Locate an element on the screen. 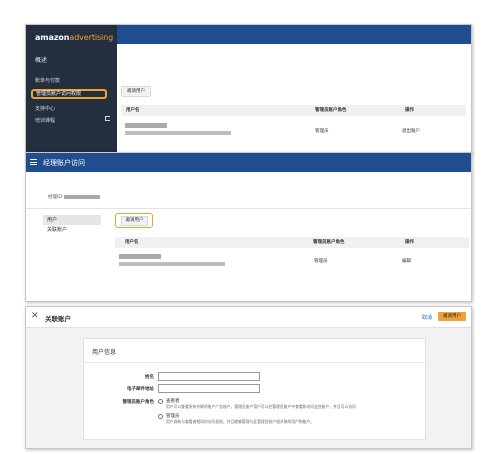  hamburger-menu-icon is located at coordinates (33, 162).